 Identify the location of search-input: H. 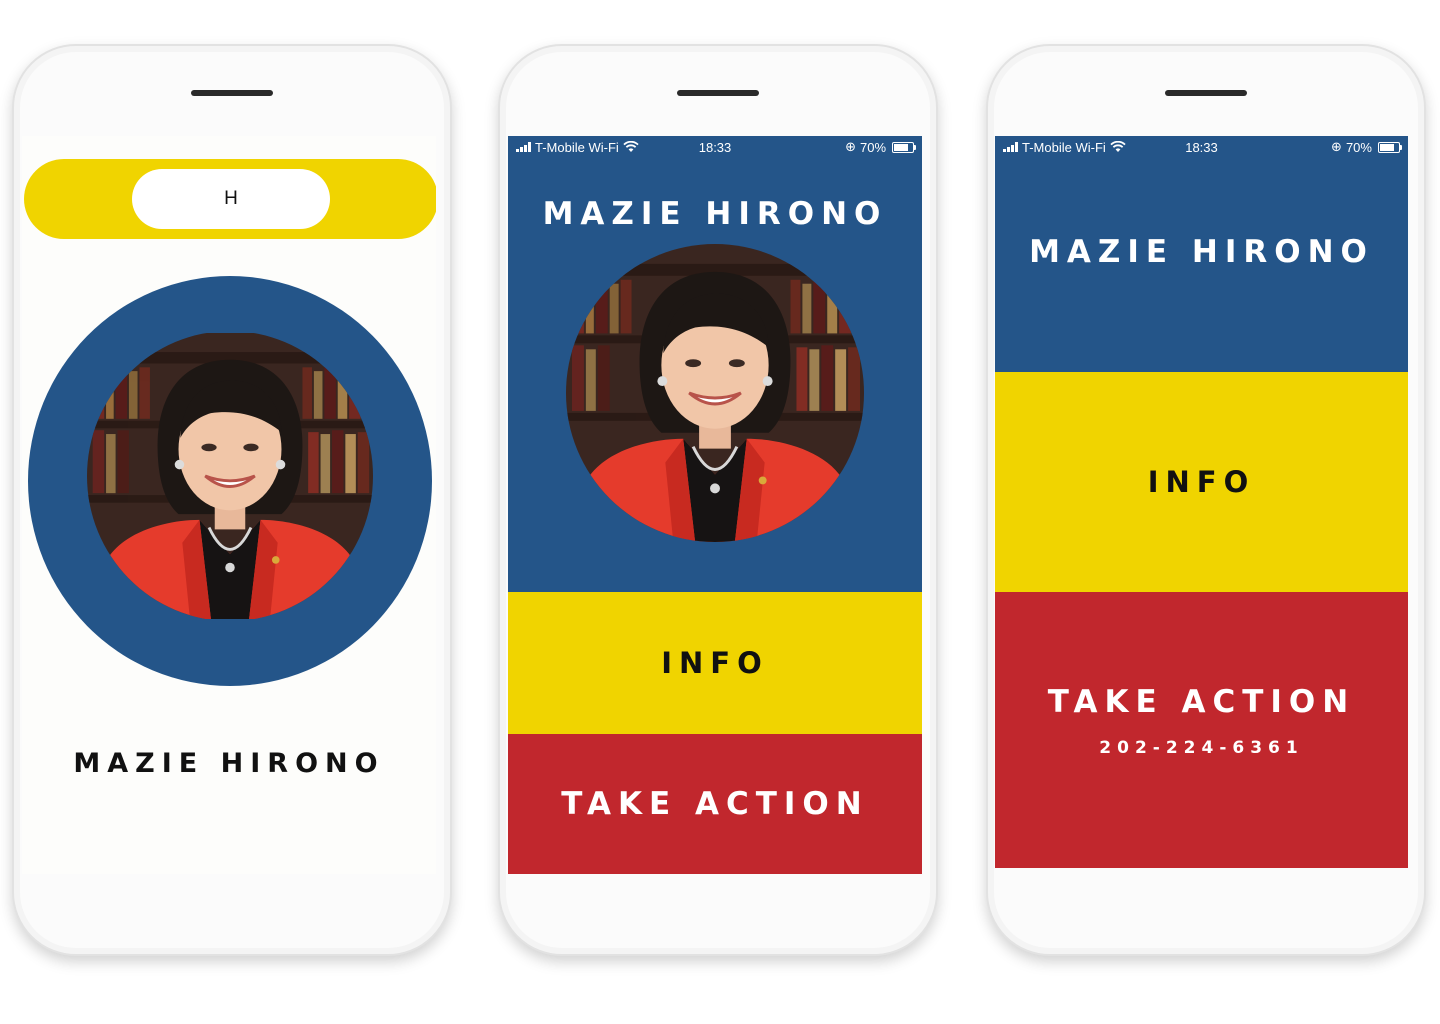
(231, 199).